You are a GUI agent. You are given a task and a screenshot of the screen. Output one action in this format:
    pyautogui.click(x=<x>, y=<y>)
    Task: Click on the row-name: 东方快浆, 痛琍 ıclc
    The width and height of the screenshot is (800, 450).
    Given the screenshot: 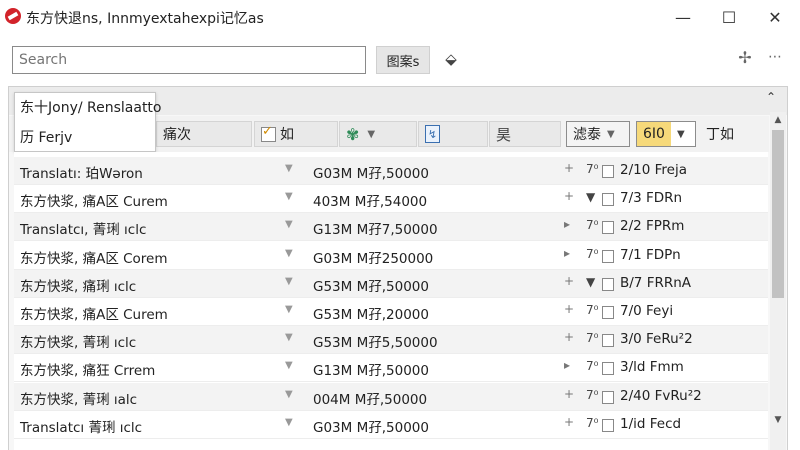 What is the action you would take?
    pyautogui.click(x=78, y=286)
    